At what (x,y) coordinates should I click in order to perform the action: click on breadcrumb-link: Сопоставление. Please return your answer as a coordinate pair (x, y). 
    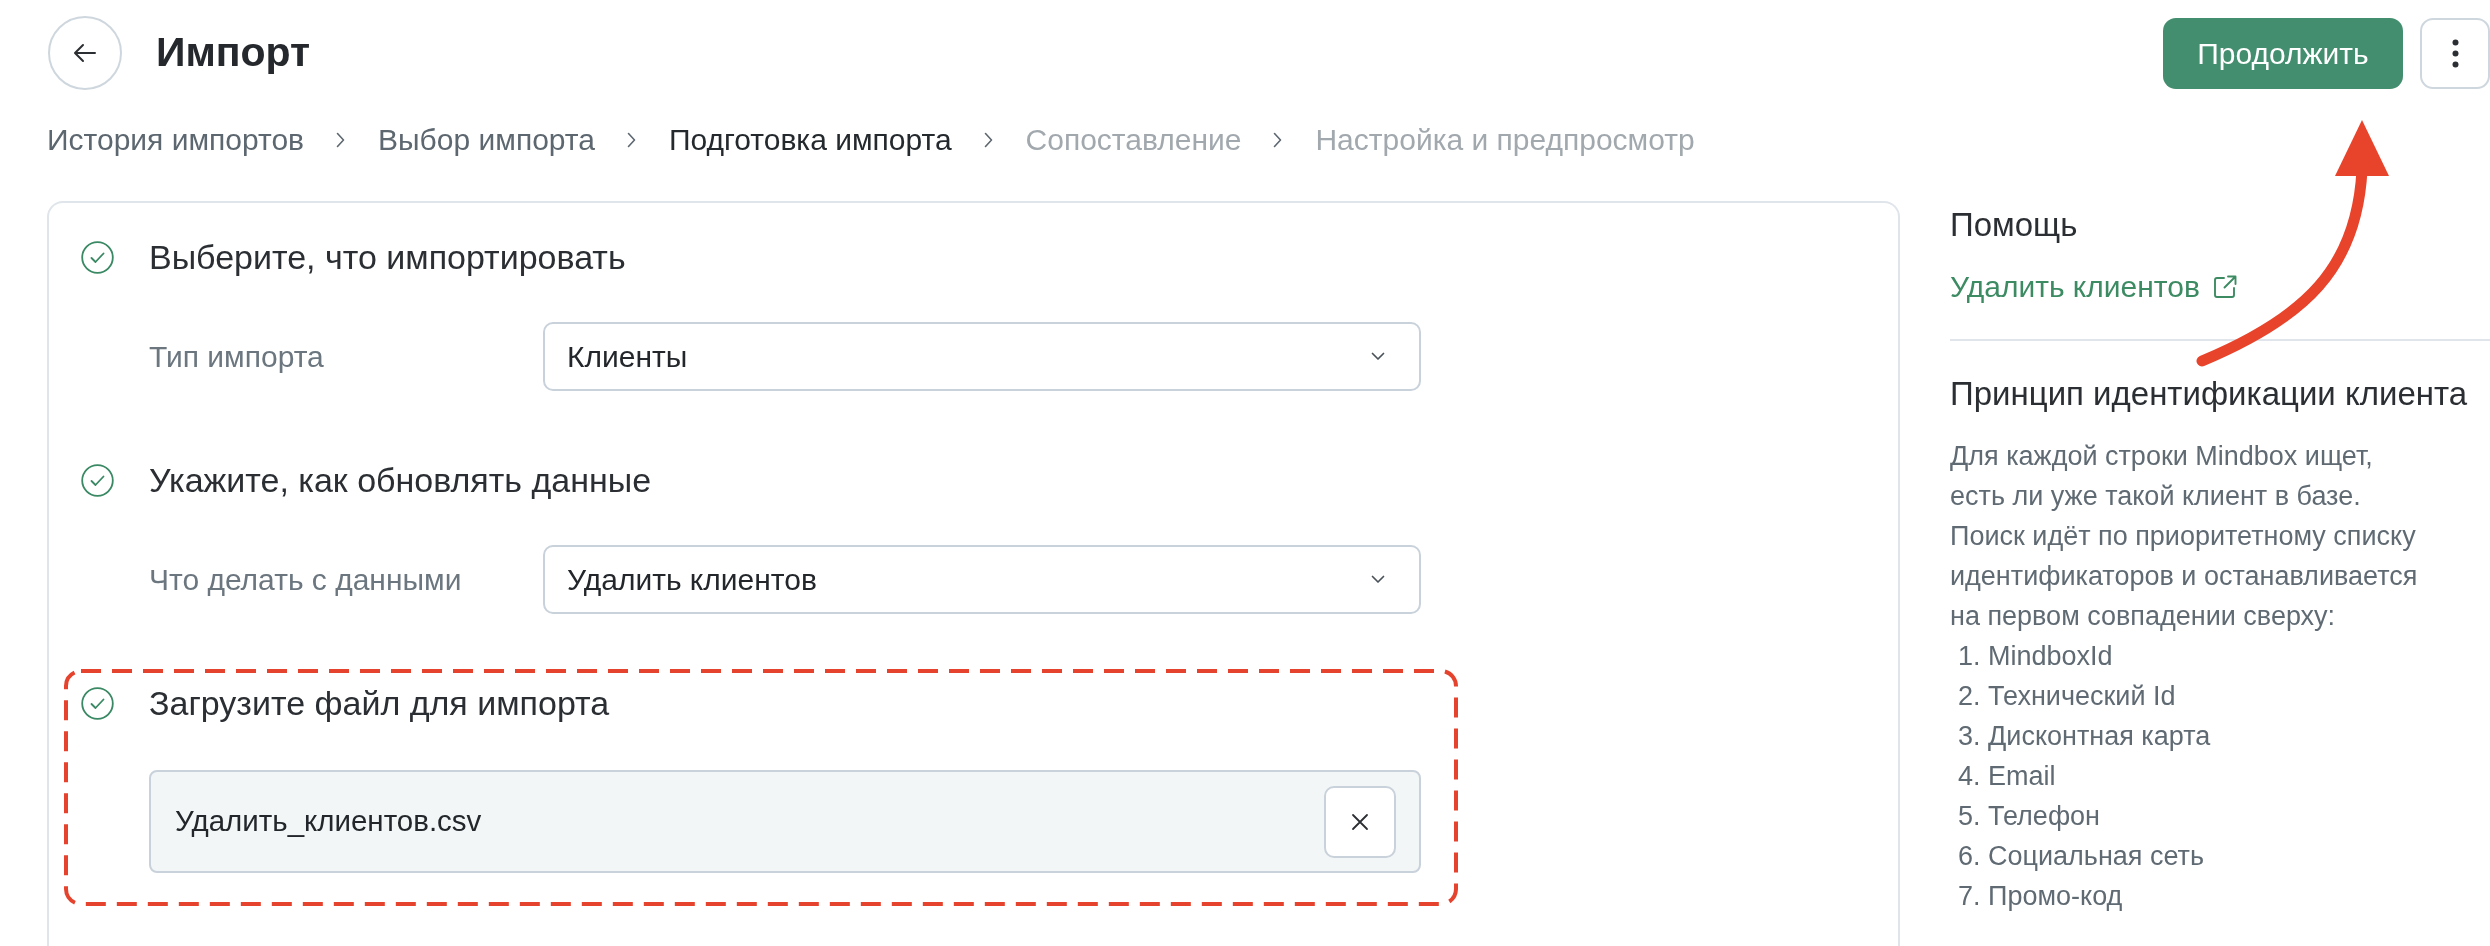
    Looking at the image, I should click on (1133, 140).